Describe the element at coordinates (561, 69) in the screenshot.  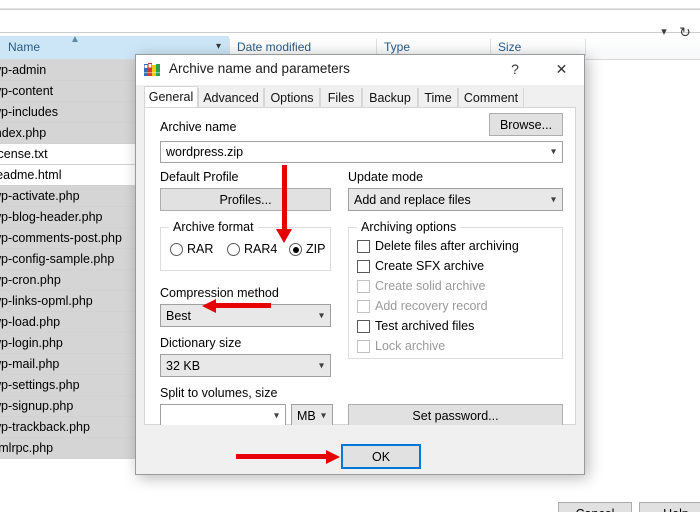
I see `close-icon: ✕` at that location.